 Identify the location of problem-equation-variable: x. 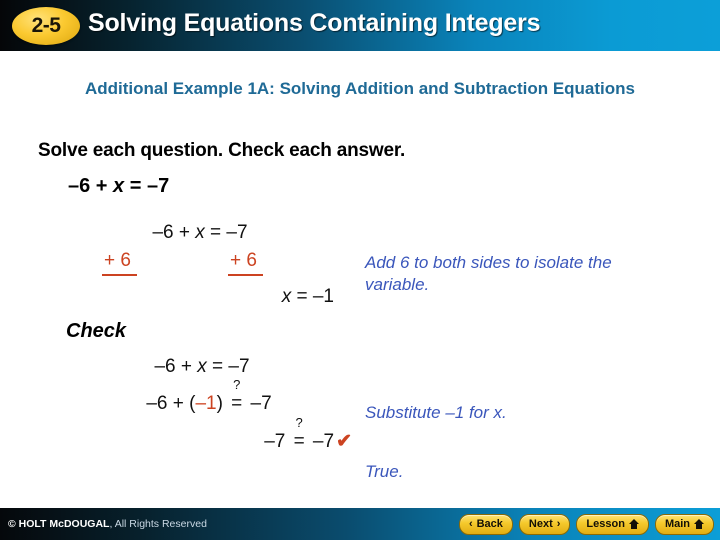
(119, 186).